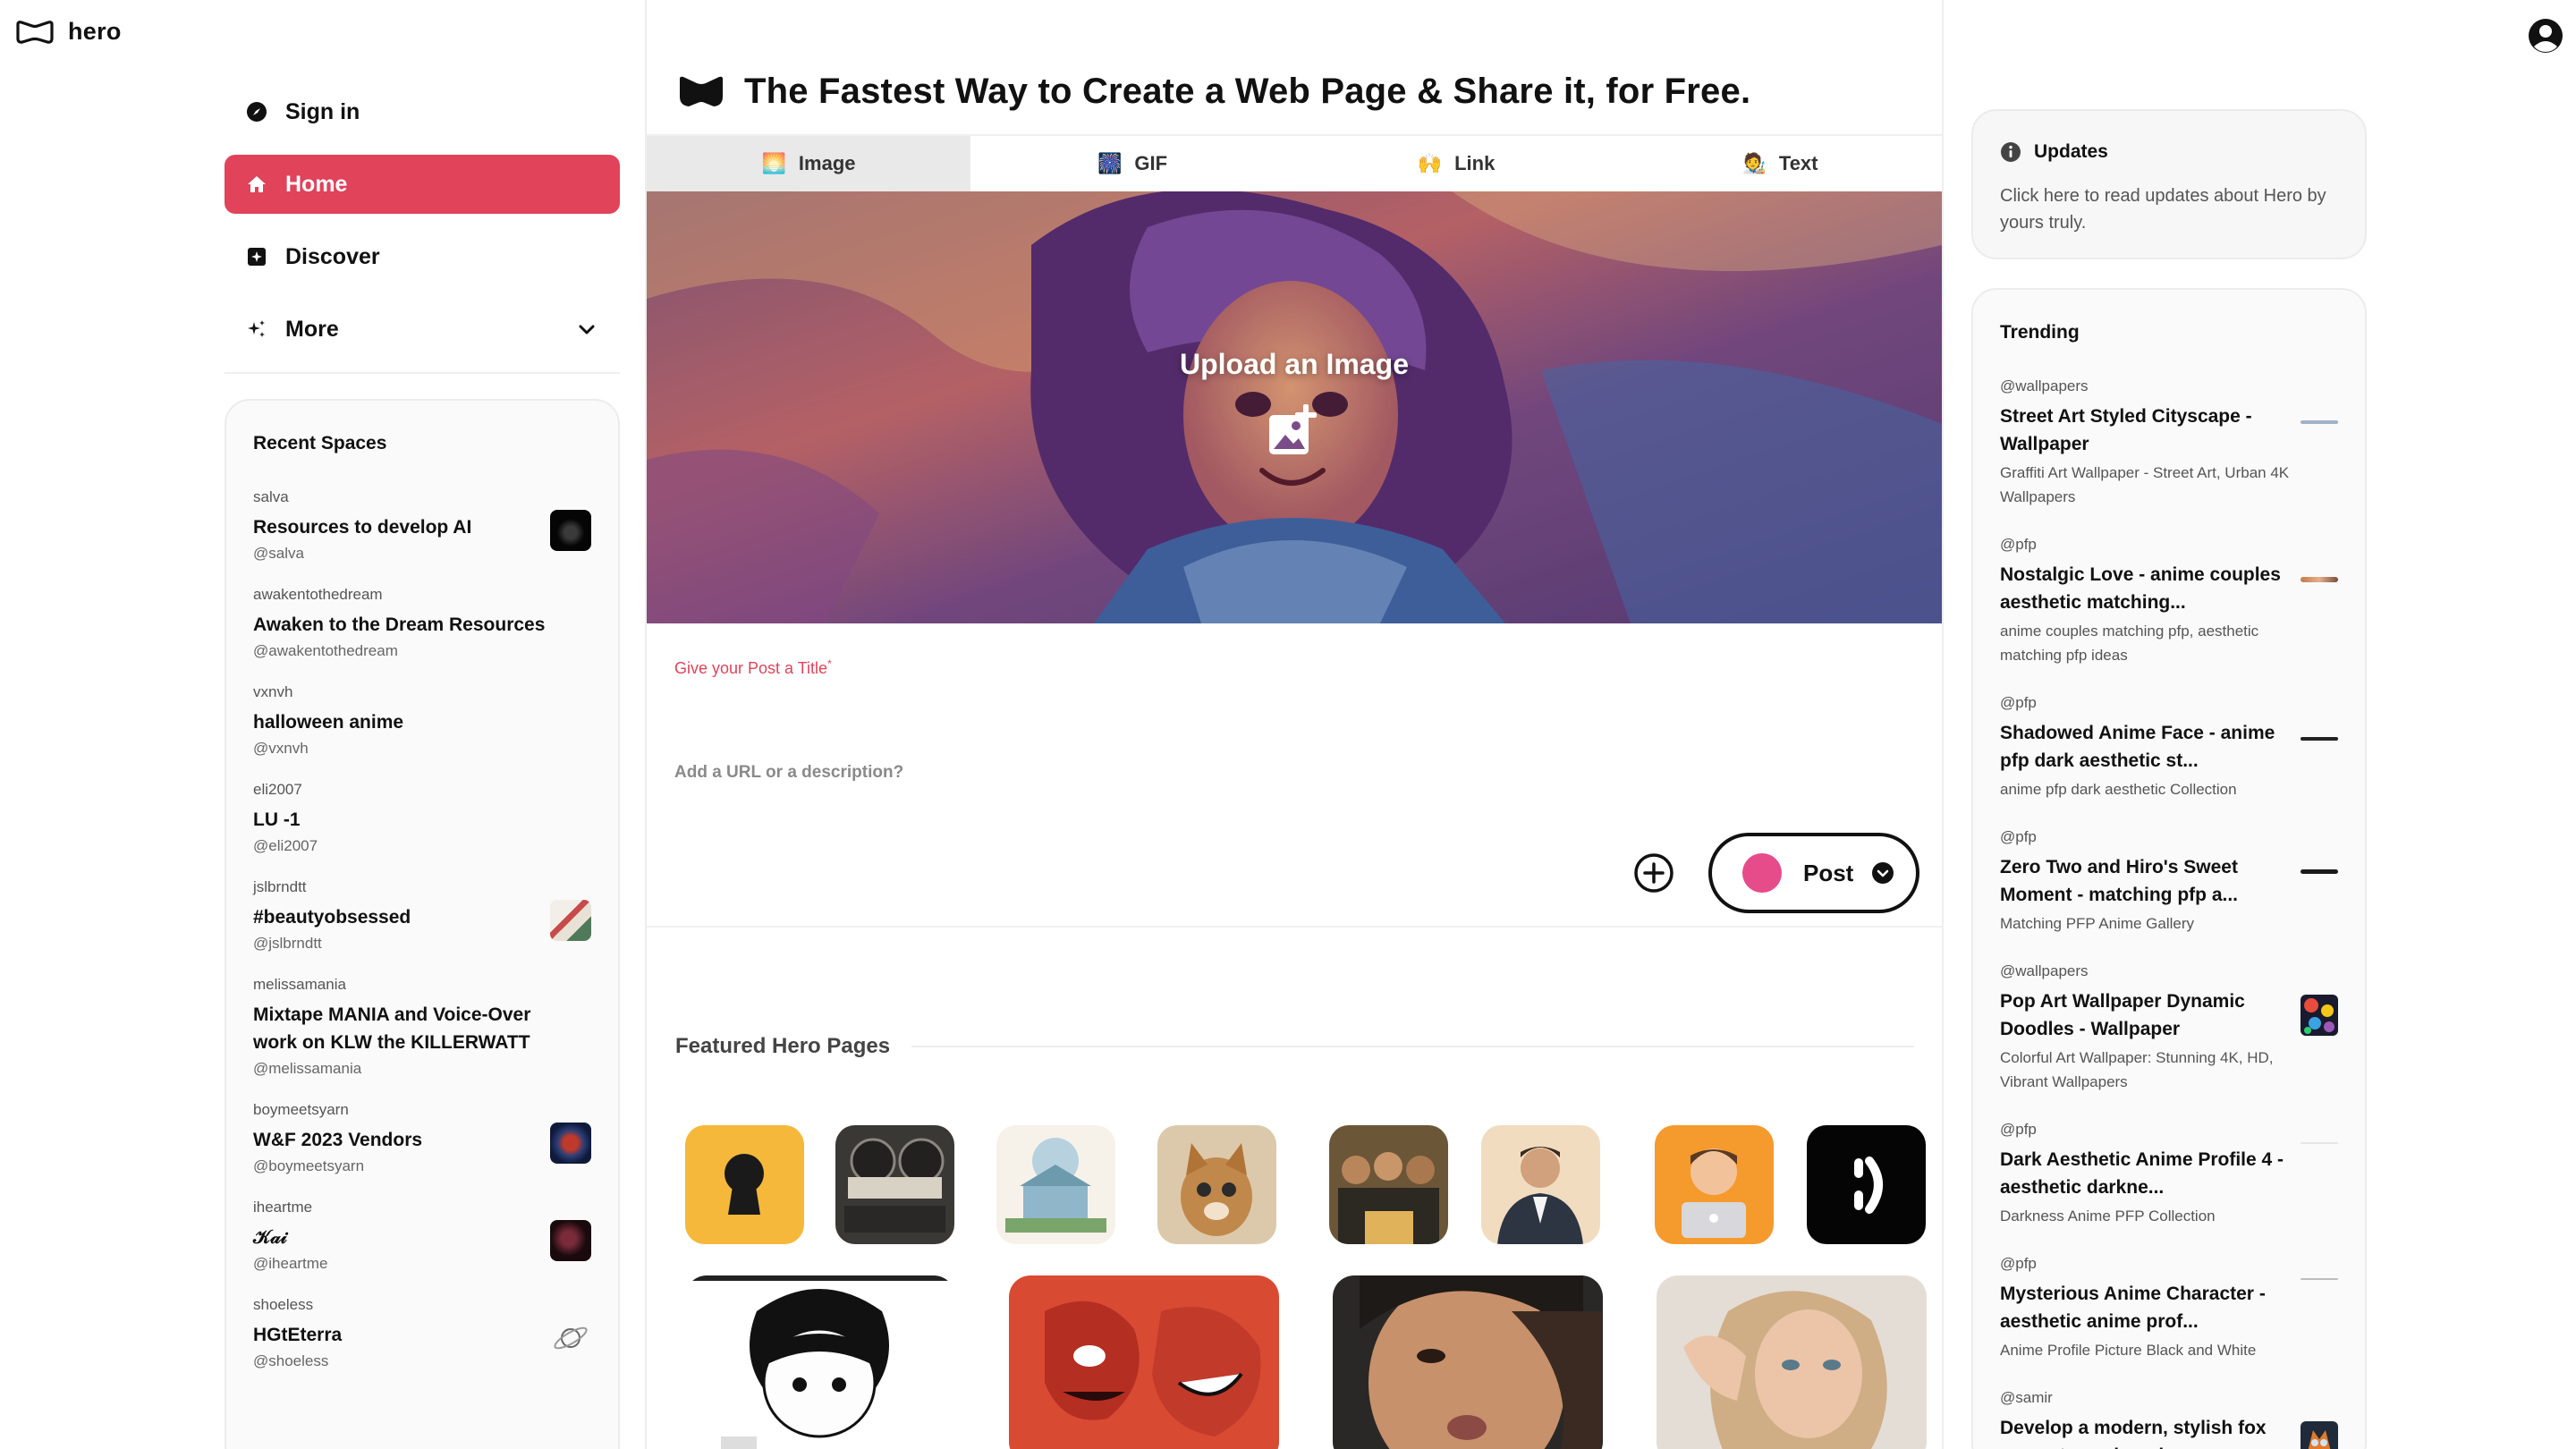 The image size is (2576, 1449). What do you see at coordinates (422, 256) in the screenshot?
I see `sidebar-item-discover: Discover` at bounding box center [422, 256].